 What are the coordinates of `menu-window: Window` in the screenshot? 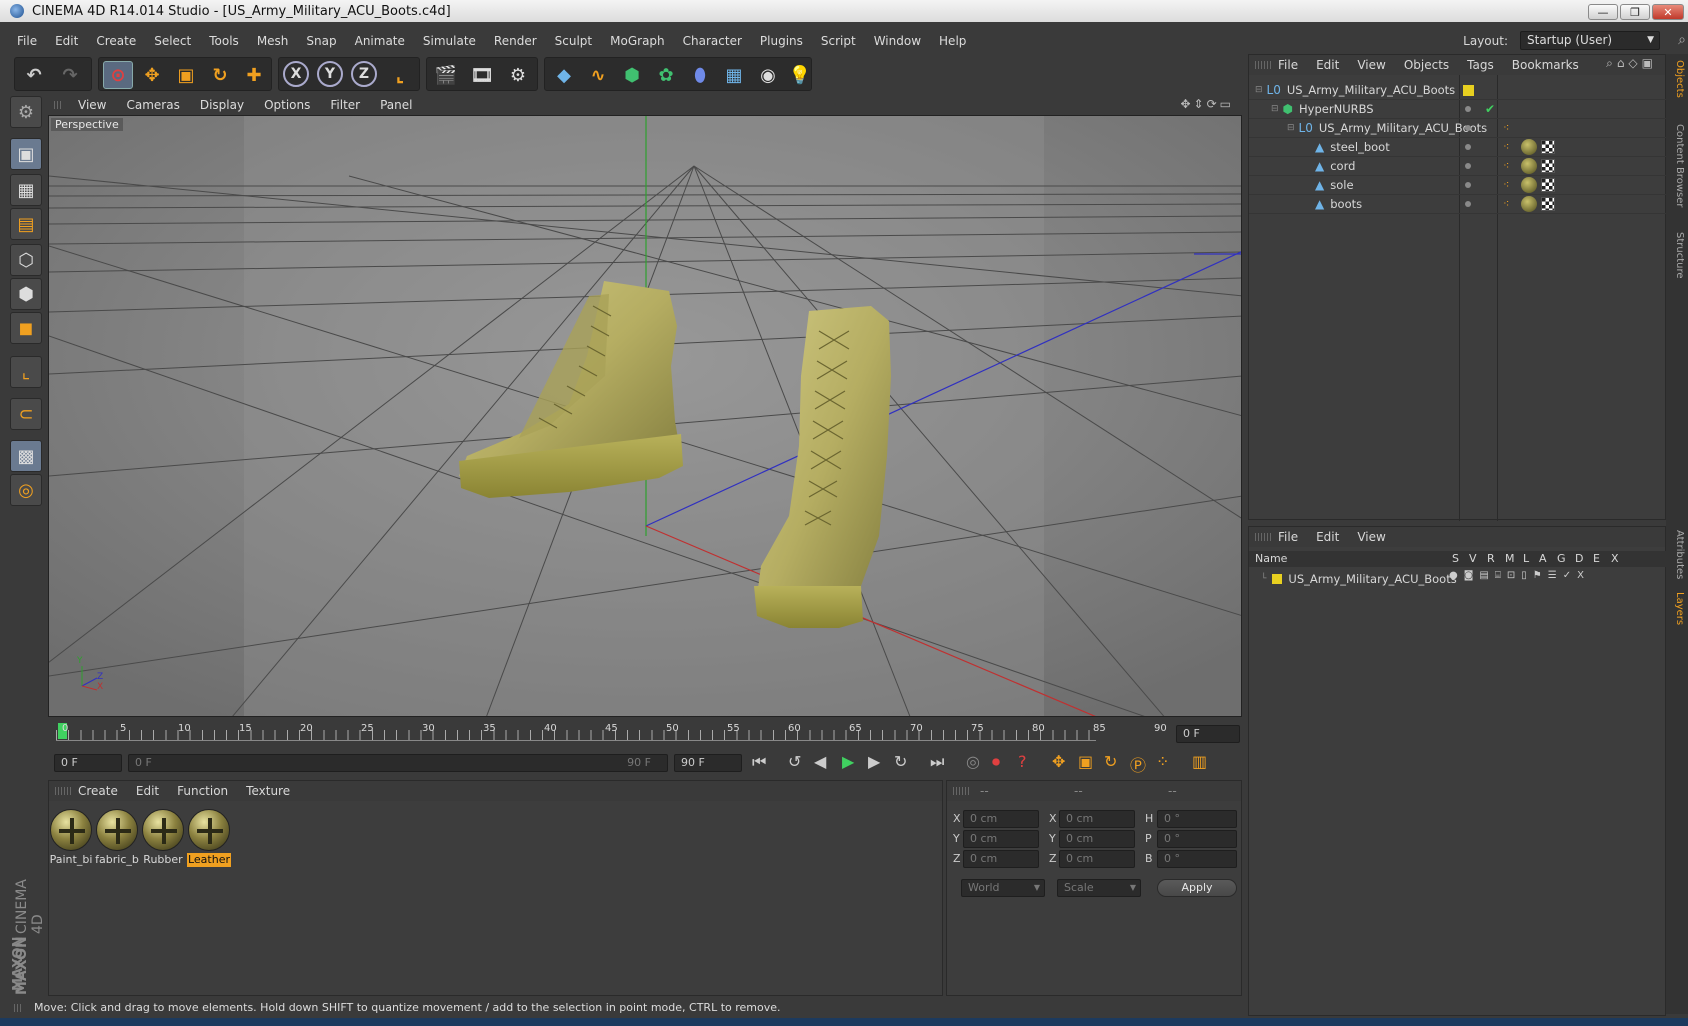 It's located at (897, 41).